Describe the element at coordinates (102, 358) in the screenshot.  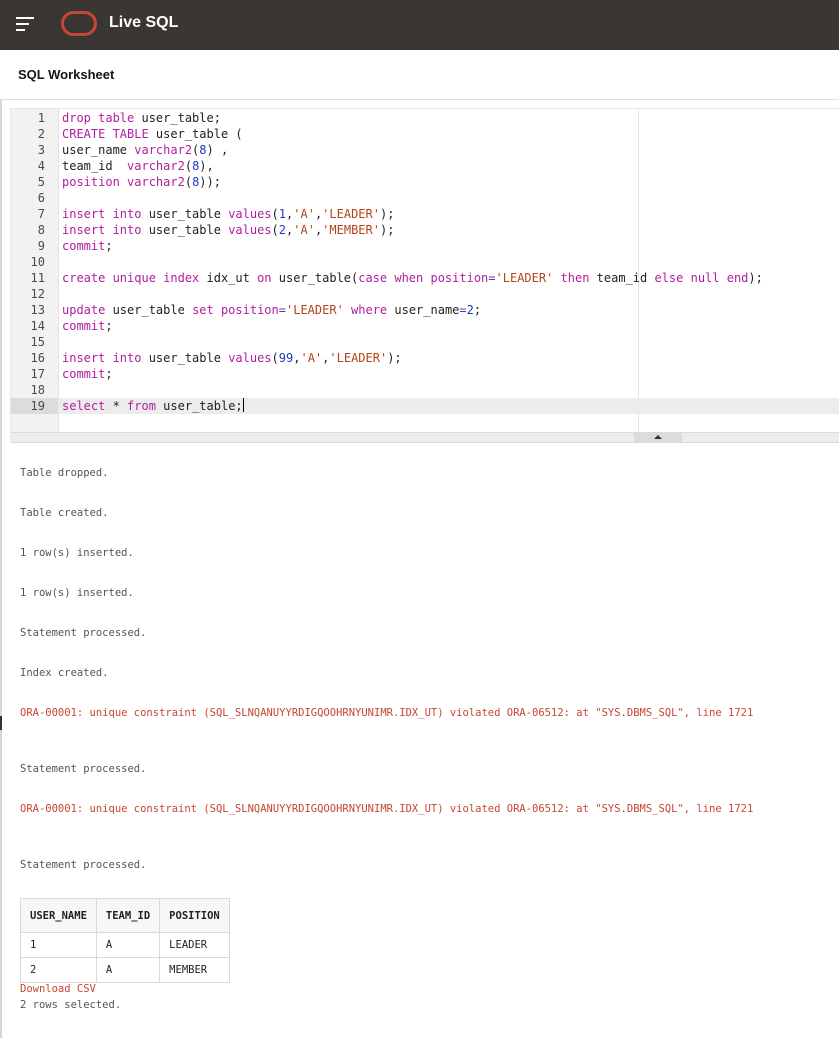
I see `code-token: insert into` at that location.